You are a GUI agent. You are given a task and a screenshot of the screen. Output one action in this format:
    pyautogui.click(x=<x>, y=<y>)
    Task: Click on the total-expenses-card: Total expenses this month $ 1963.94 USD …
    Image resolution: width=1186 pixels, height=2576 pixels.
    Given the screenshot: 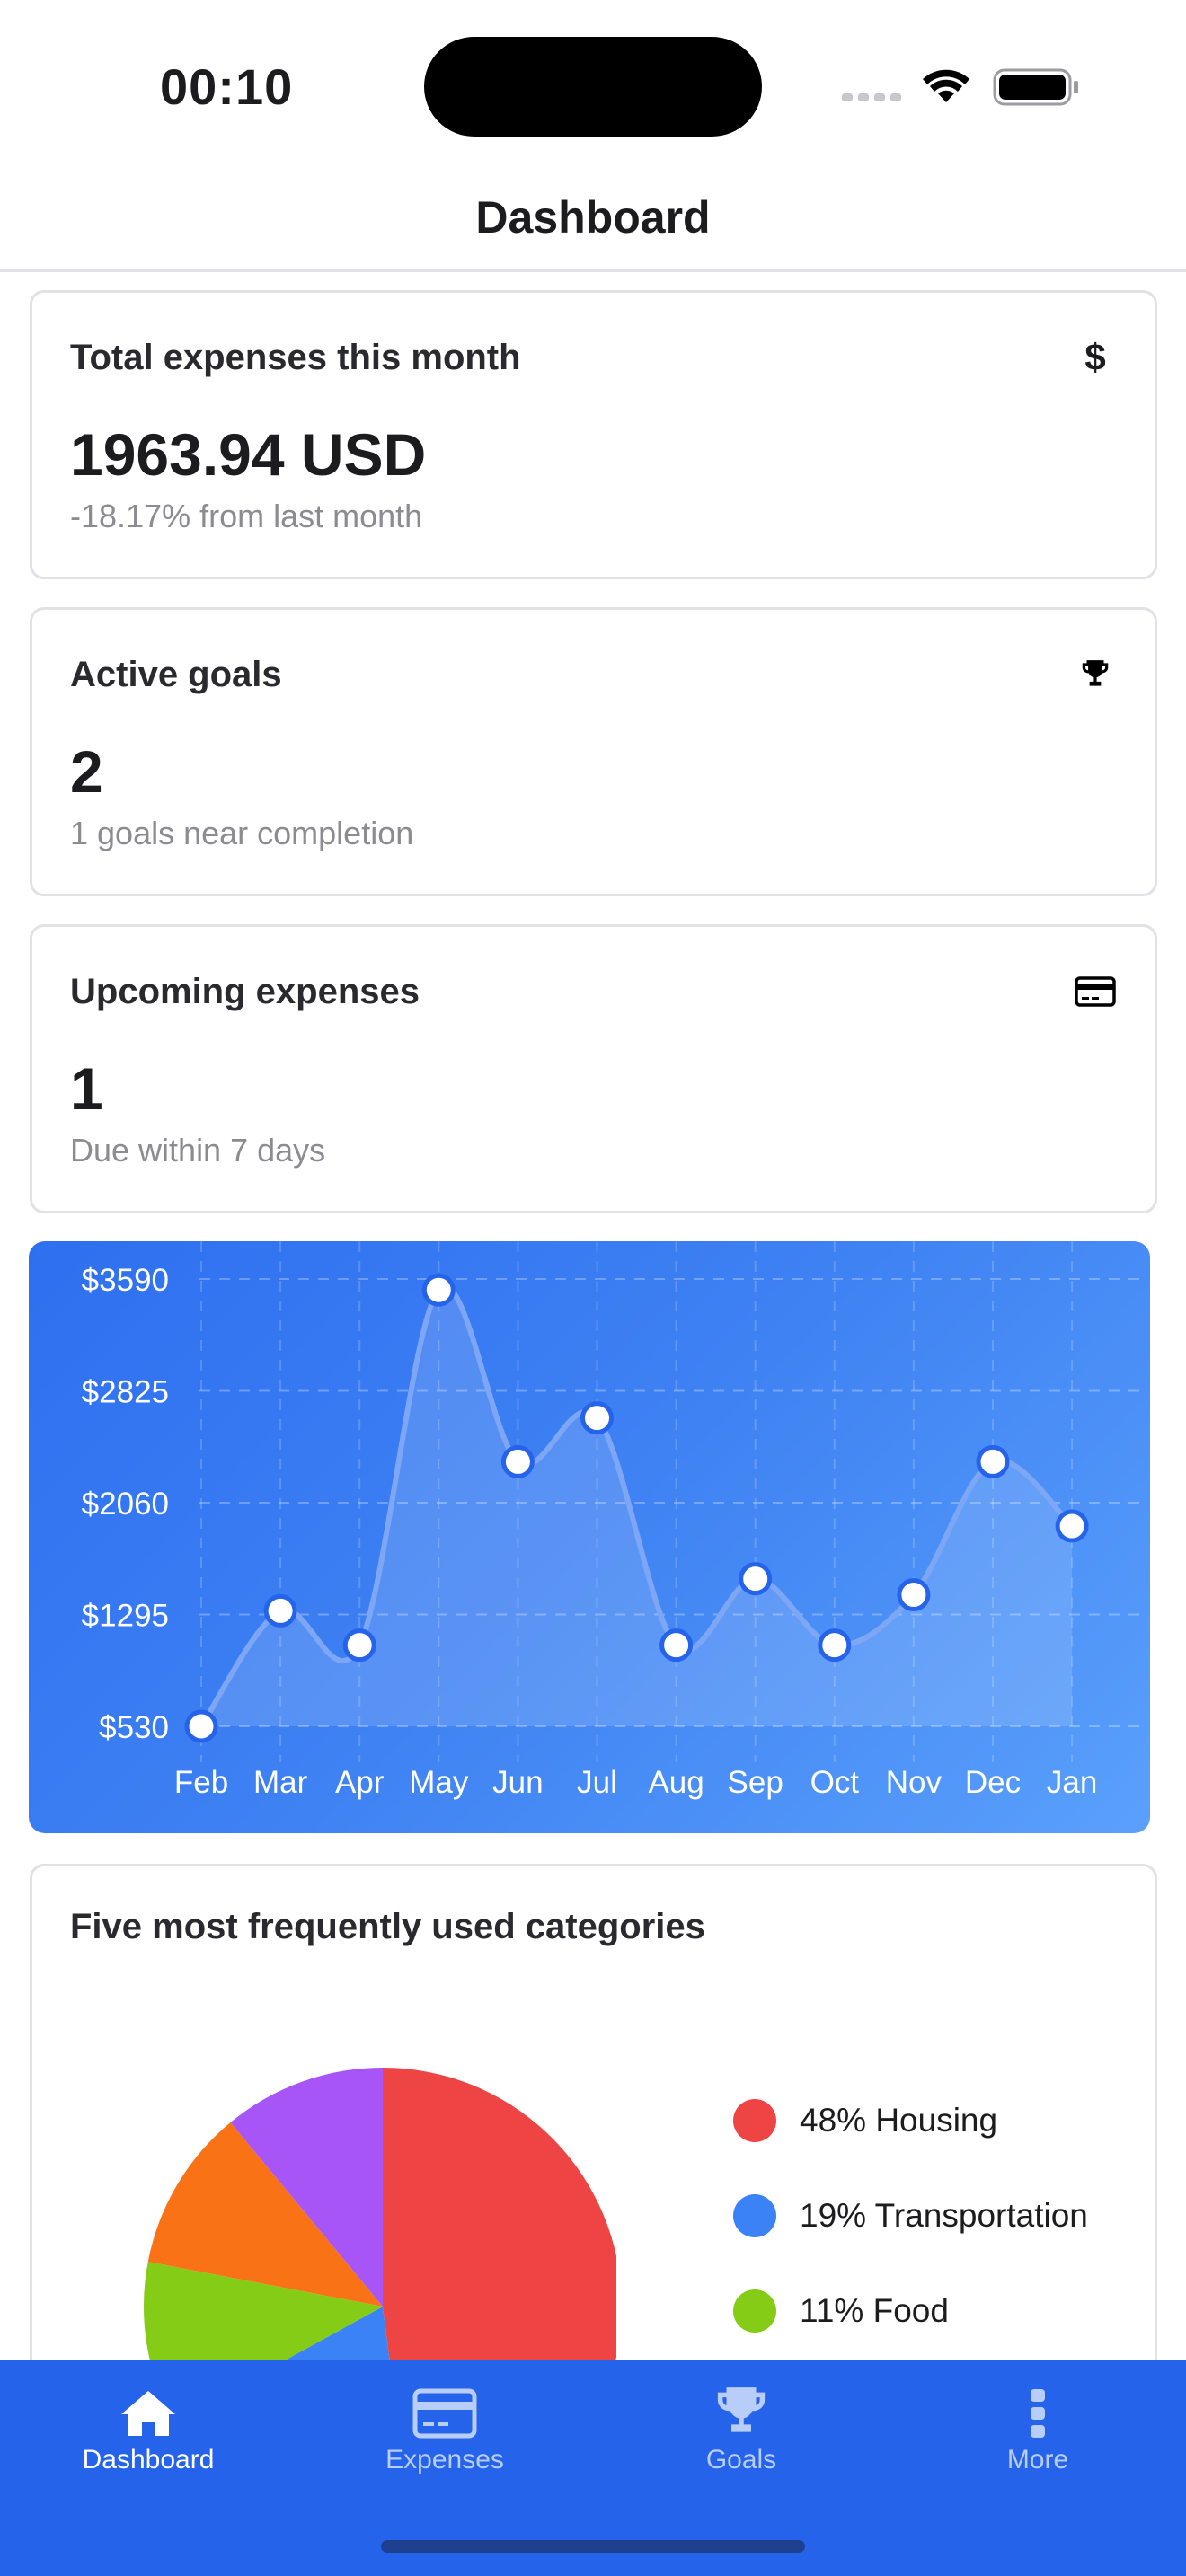 What is the action you would take?
    pyautogui.click(x=593, y=434)
    